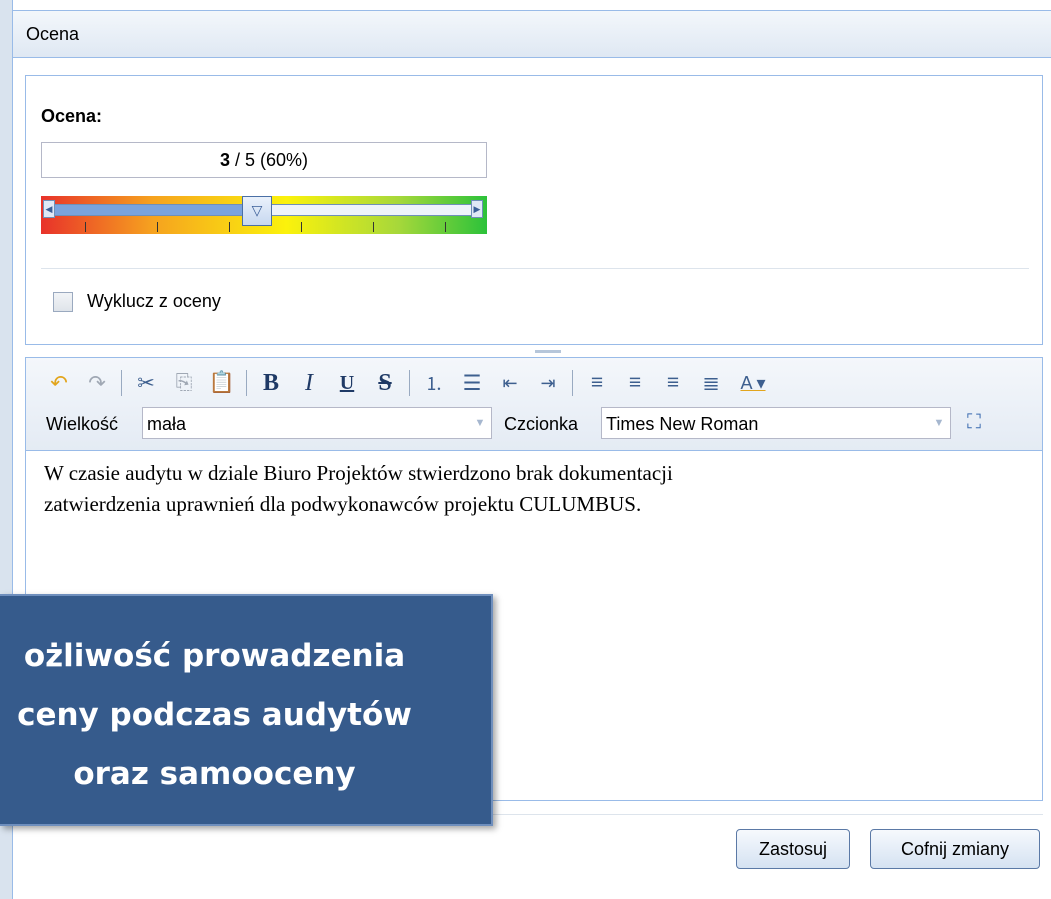  What do you see at coordinates (532, 34) in the screenshot?
I see `window-title-bar: Ocena` at bounding box center [532, 34].